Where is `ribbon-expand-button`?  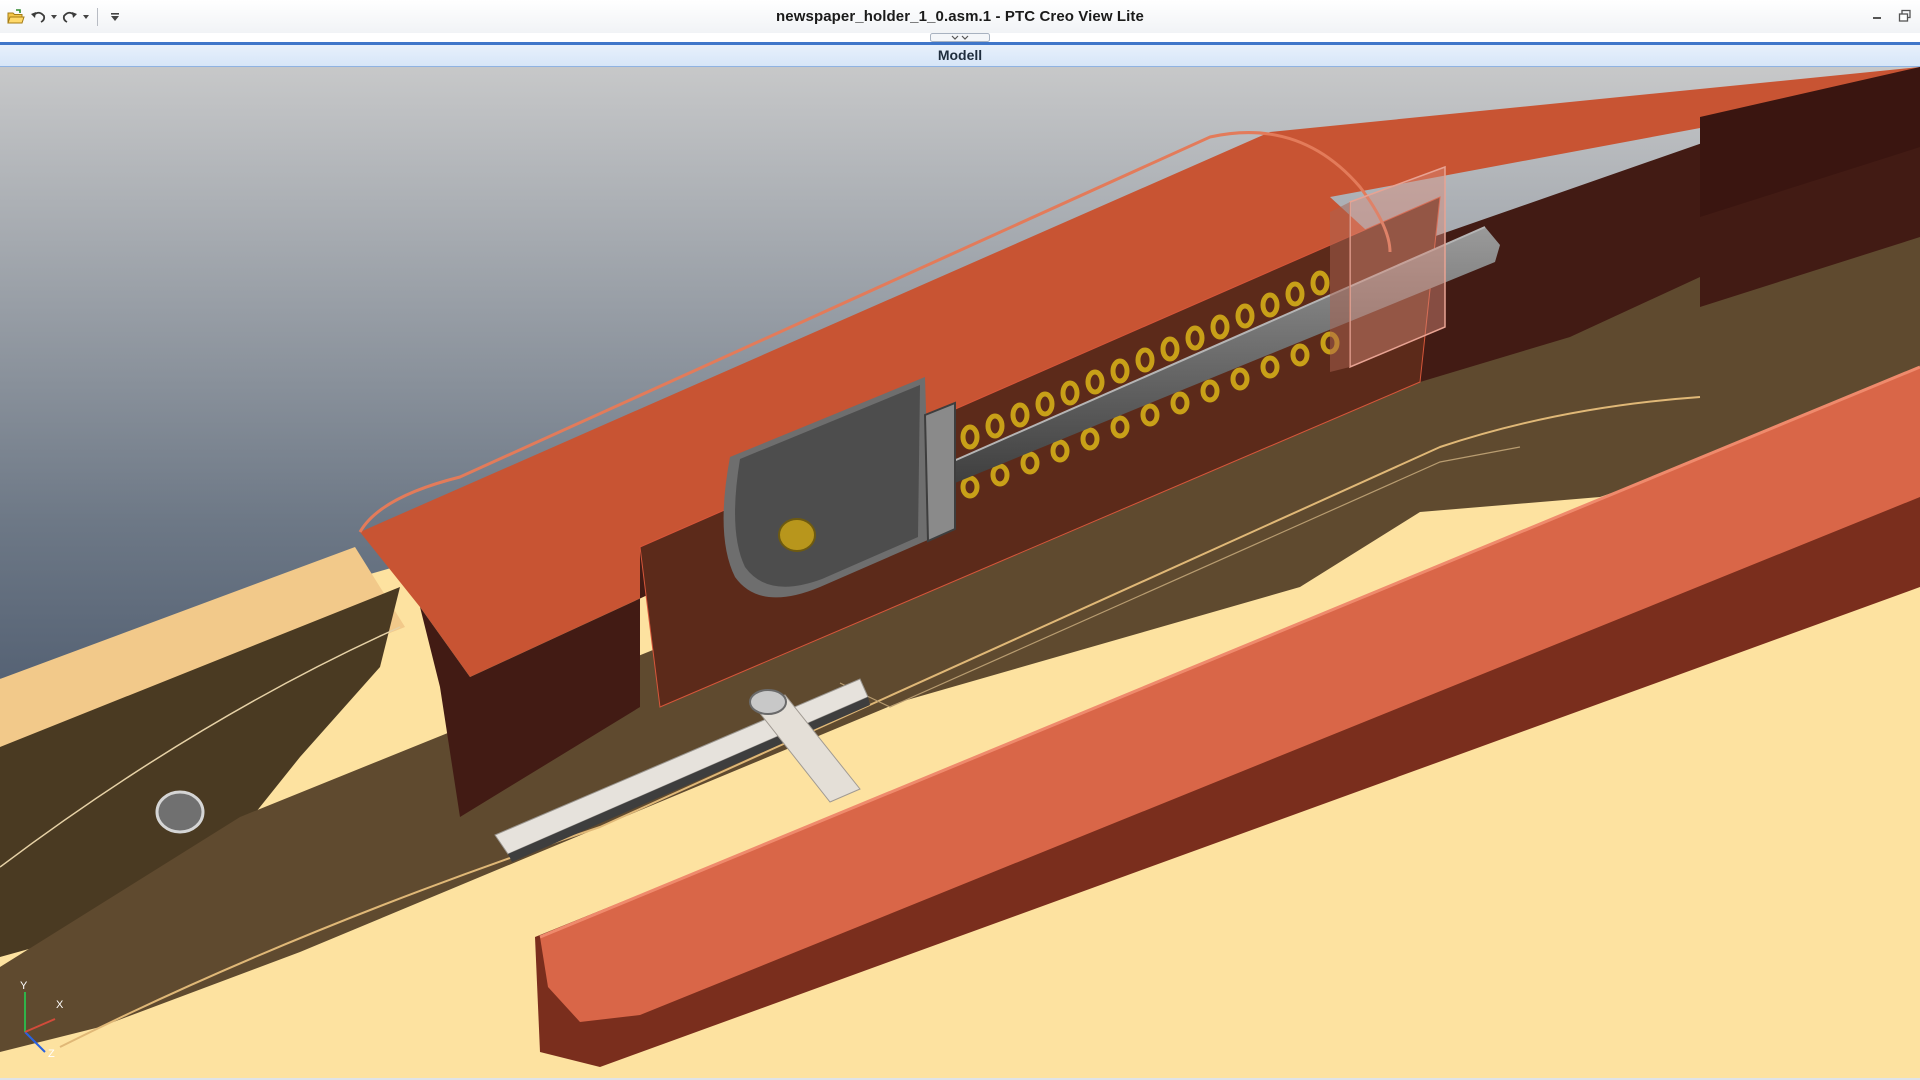
ribbon-expand-button is located at coordinates (960, 37).